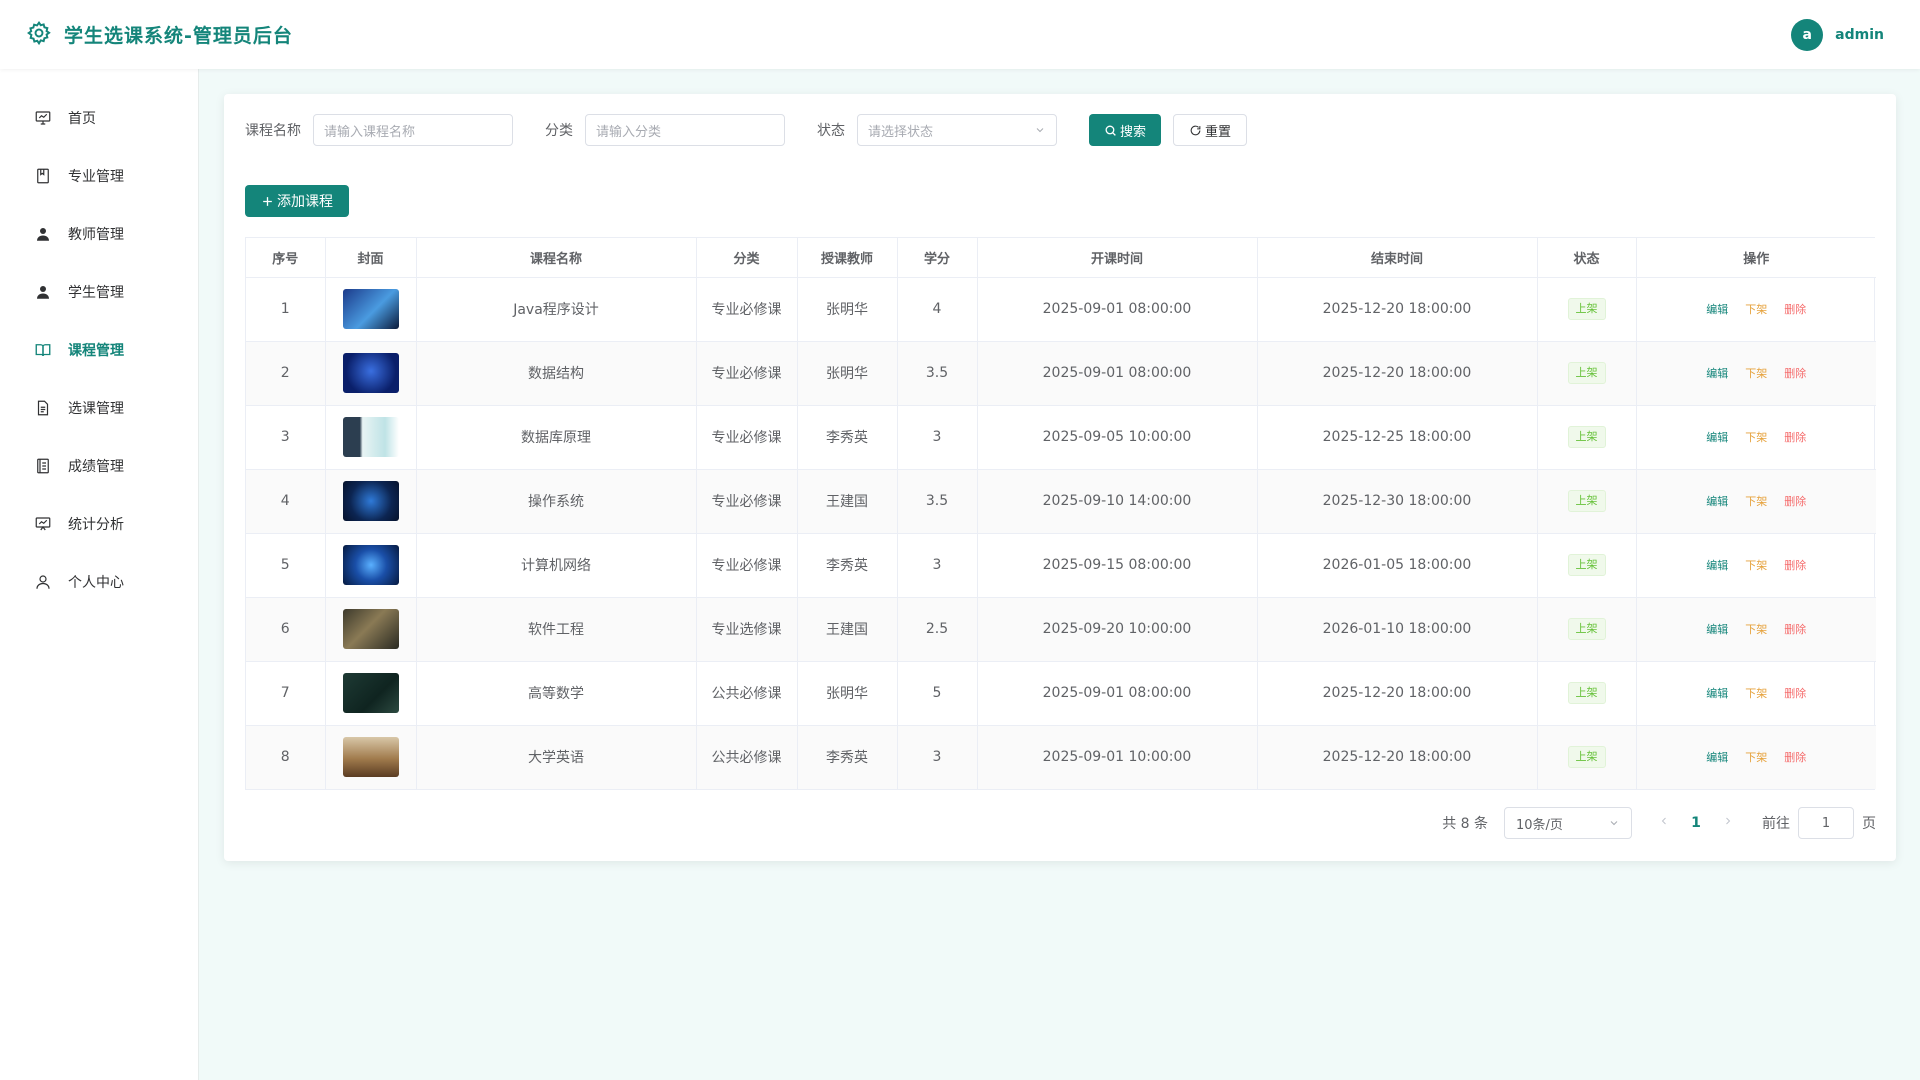  Describe the element at coordinates (1397, 501) in the screenshot. I see `cell-end: 2025-12-30 18:00:00` at that location.